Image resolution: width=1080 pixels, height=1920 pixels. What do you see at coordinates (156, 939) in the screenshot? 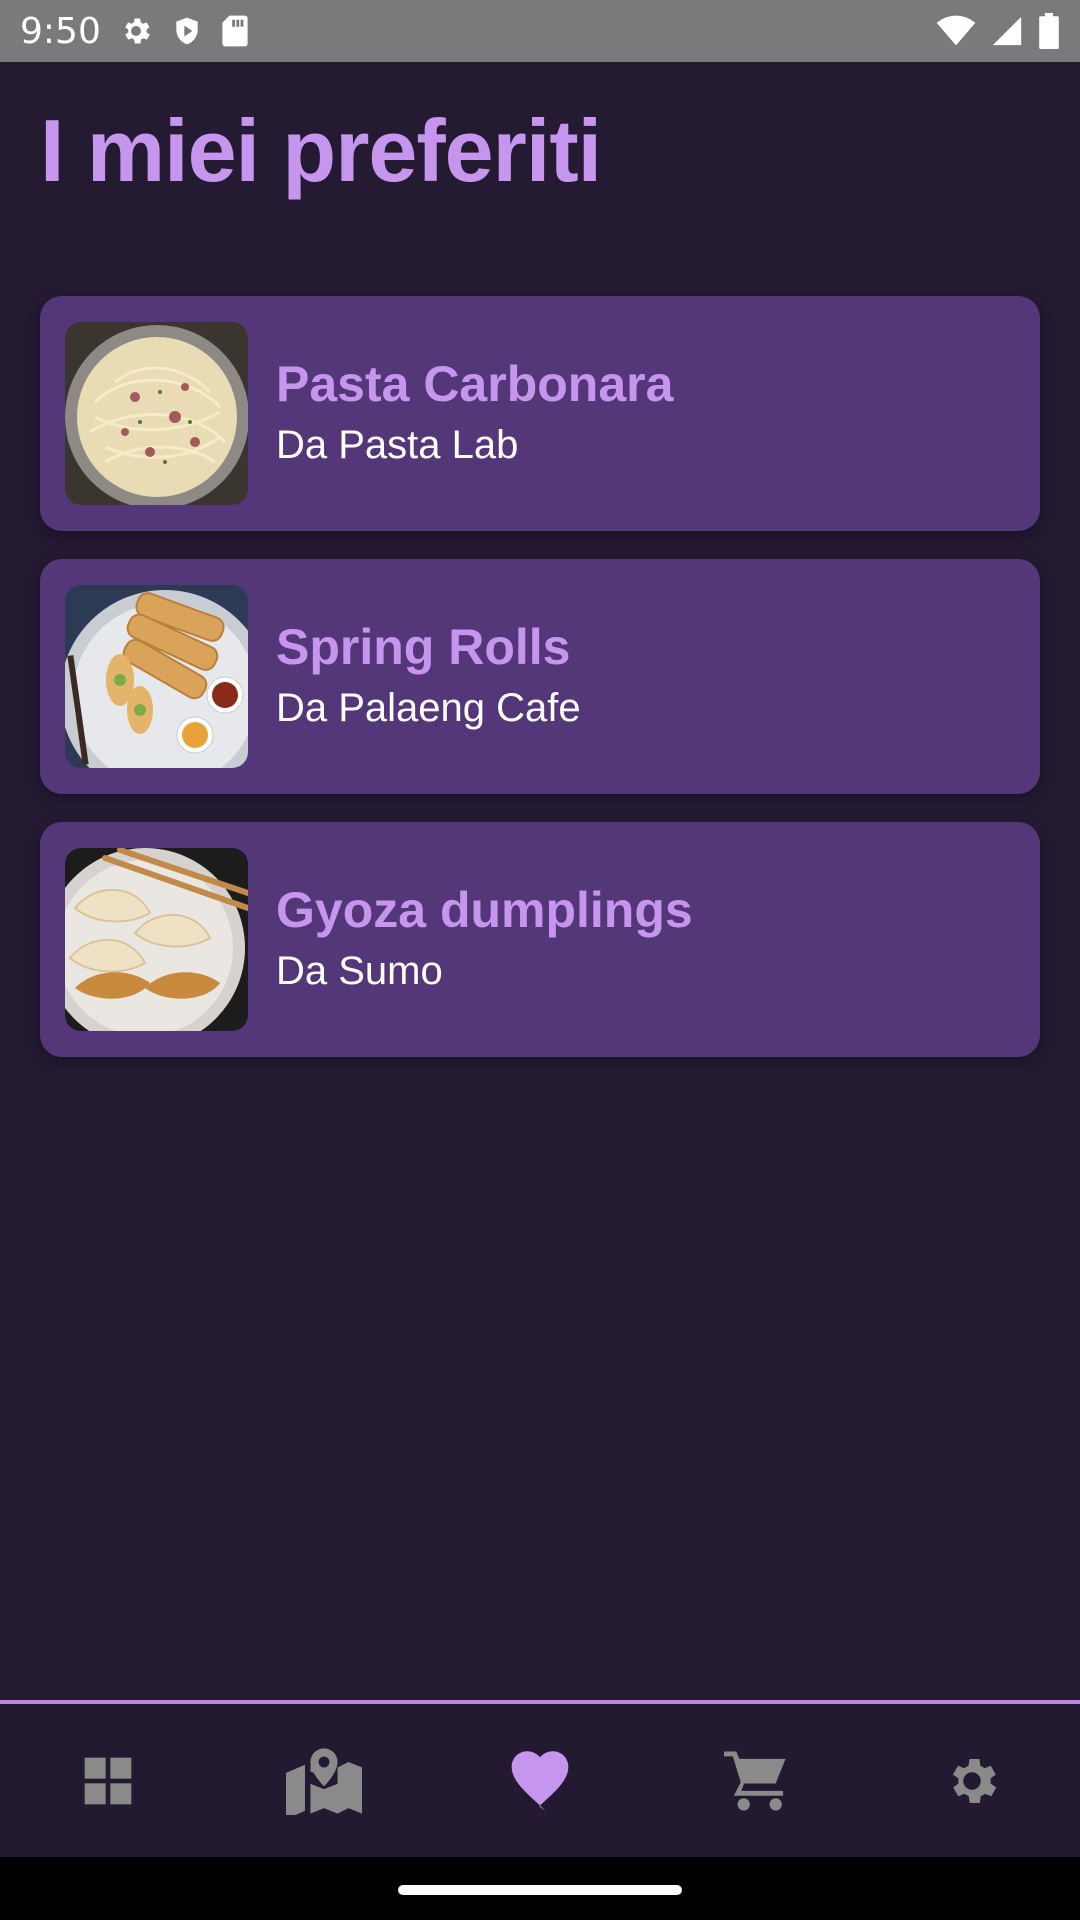
I see `gyoza-photo` at bounding box center [156, 939].